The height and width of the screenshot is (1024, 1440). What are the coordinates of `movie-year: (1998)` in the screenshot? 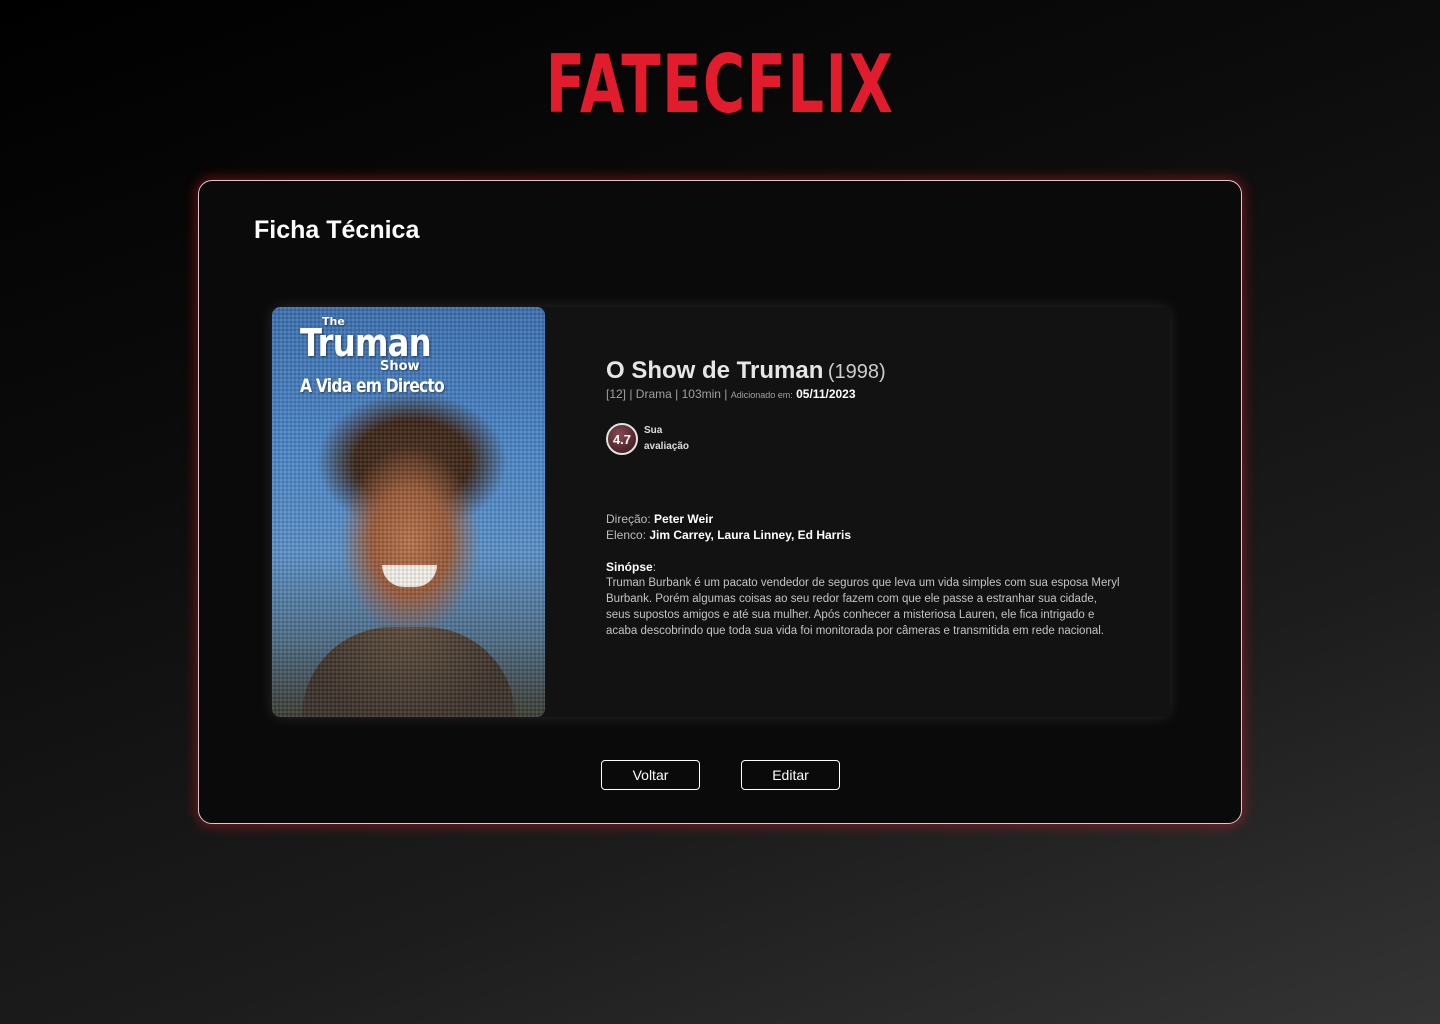 It's located at (856, 372).